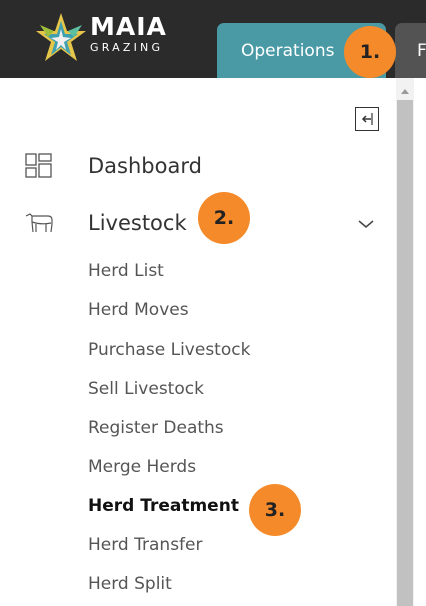  I want to click on sidebar-subitem-herd-treatment: Herd Treatment, so click(163, 506).